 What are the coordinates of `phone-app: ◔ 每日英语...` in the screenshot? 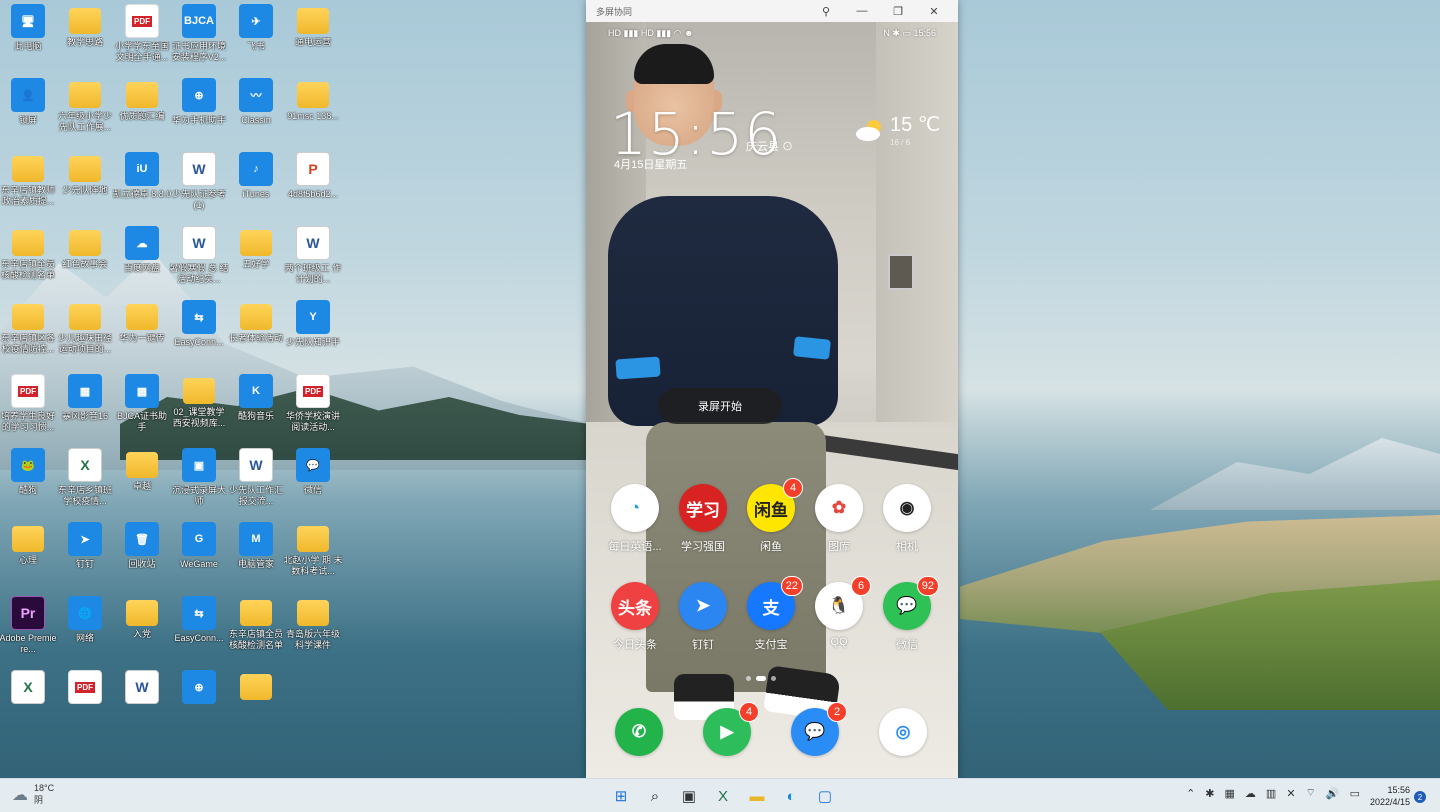 It's located at (635, 519).